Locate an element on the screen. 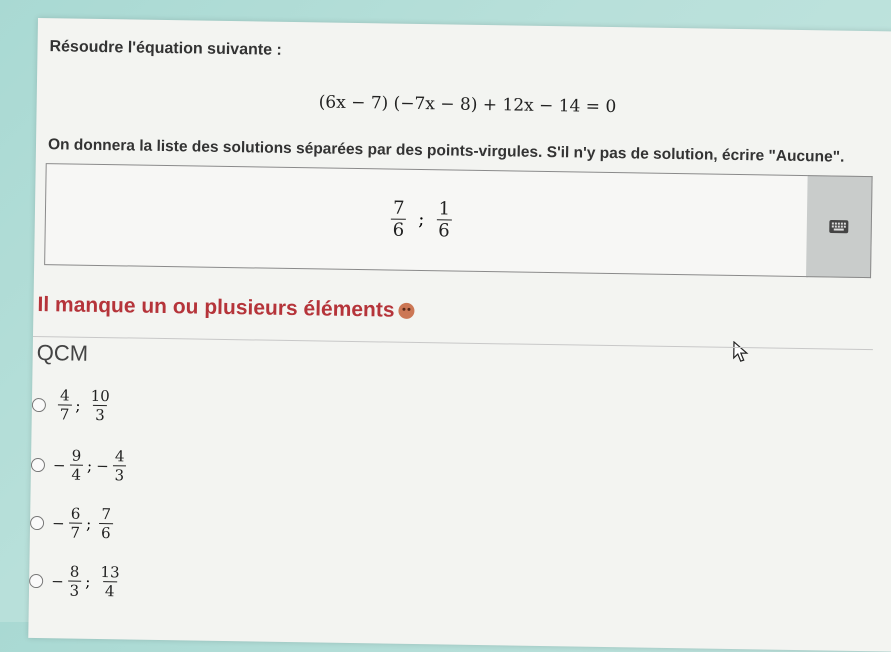  qcm-option-1: 4 7 ; 10 3 is located at coordinates (71, 405).